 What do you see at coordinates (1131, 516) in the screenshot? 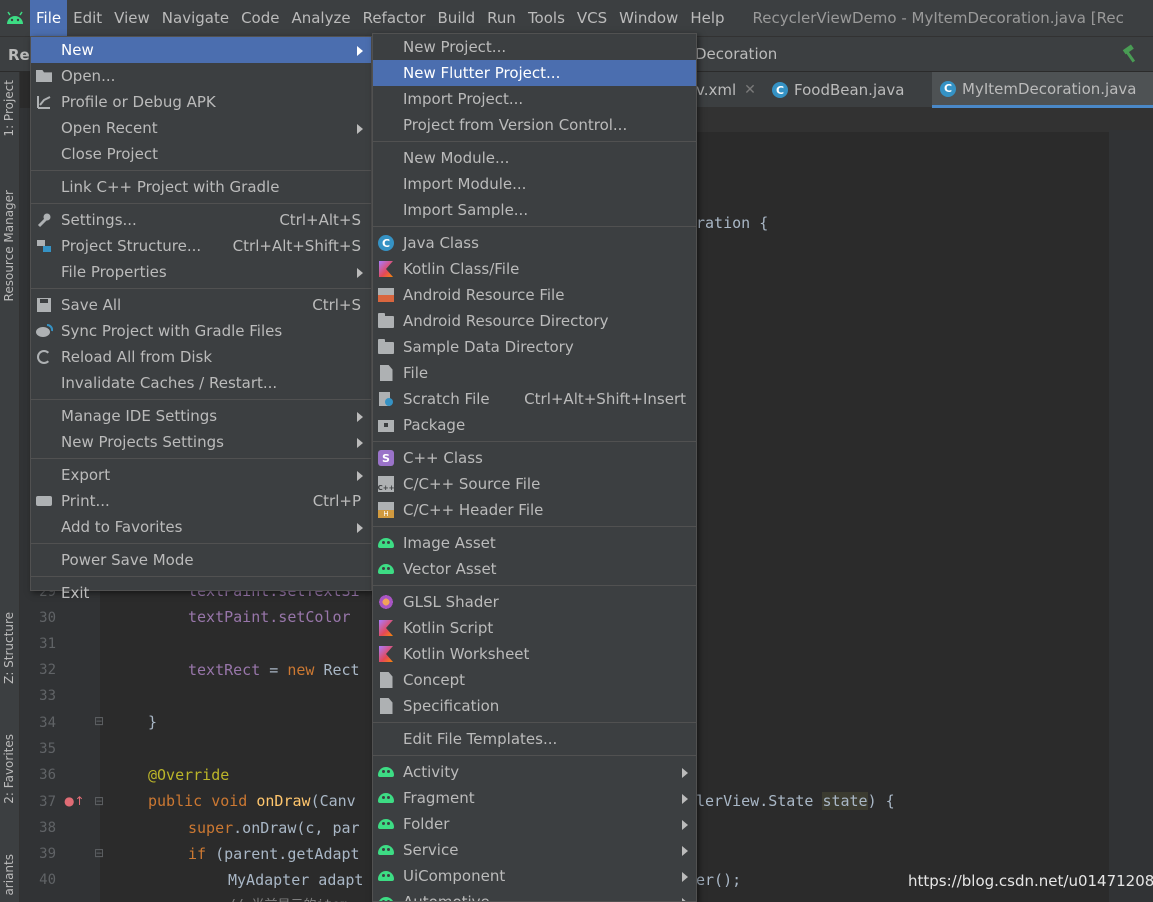
I see `editor-scroll-gutter` at bounding box center [1131, 516].